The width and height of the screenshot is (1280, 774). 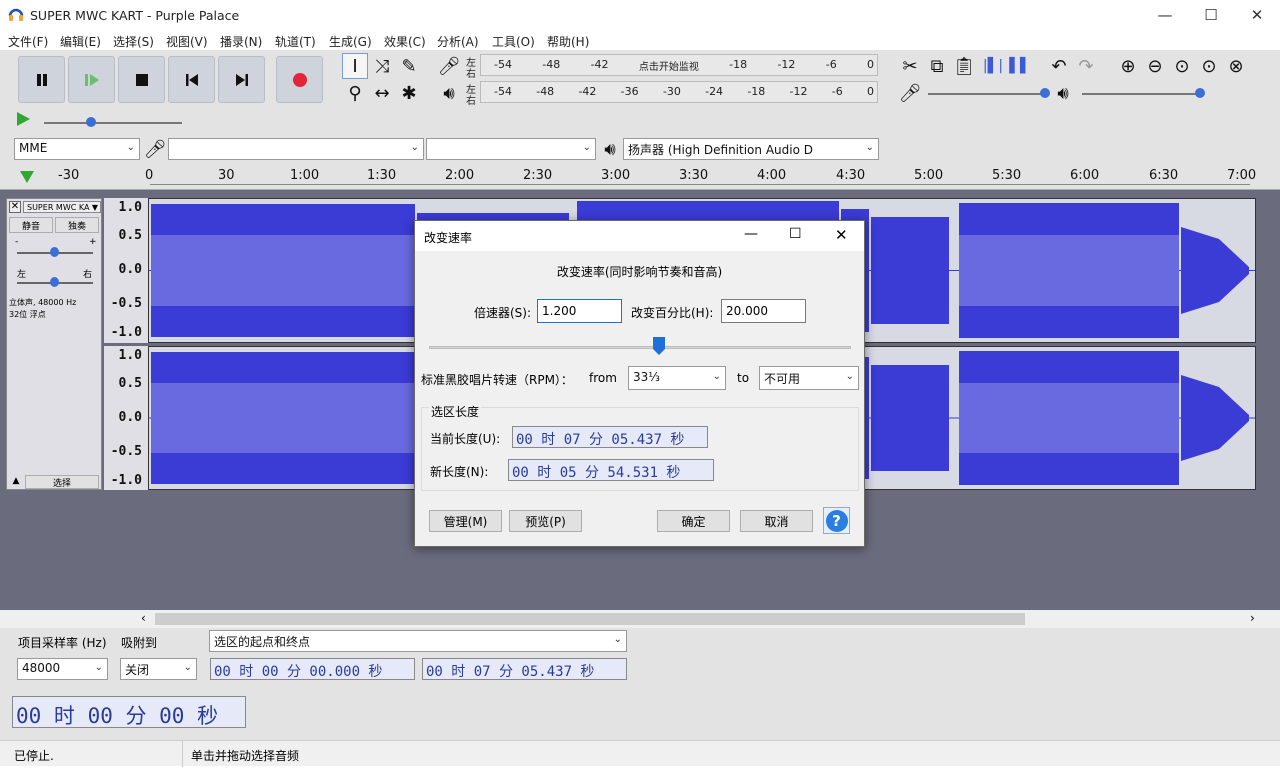 What do you see at coordinates (1086, 66) in the screenshot?
I see `redo-icon: ↷` at bounding box center [1086, 66].